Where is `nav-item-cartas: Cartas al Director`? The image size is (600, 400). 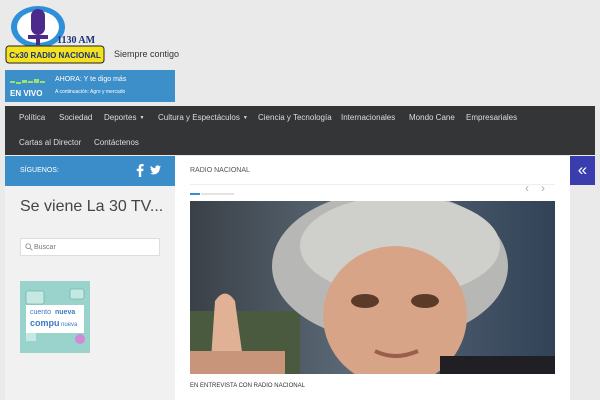 nav-item-cartas: Cartas al Director is located at coordinates (50, 142).